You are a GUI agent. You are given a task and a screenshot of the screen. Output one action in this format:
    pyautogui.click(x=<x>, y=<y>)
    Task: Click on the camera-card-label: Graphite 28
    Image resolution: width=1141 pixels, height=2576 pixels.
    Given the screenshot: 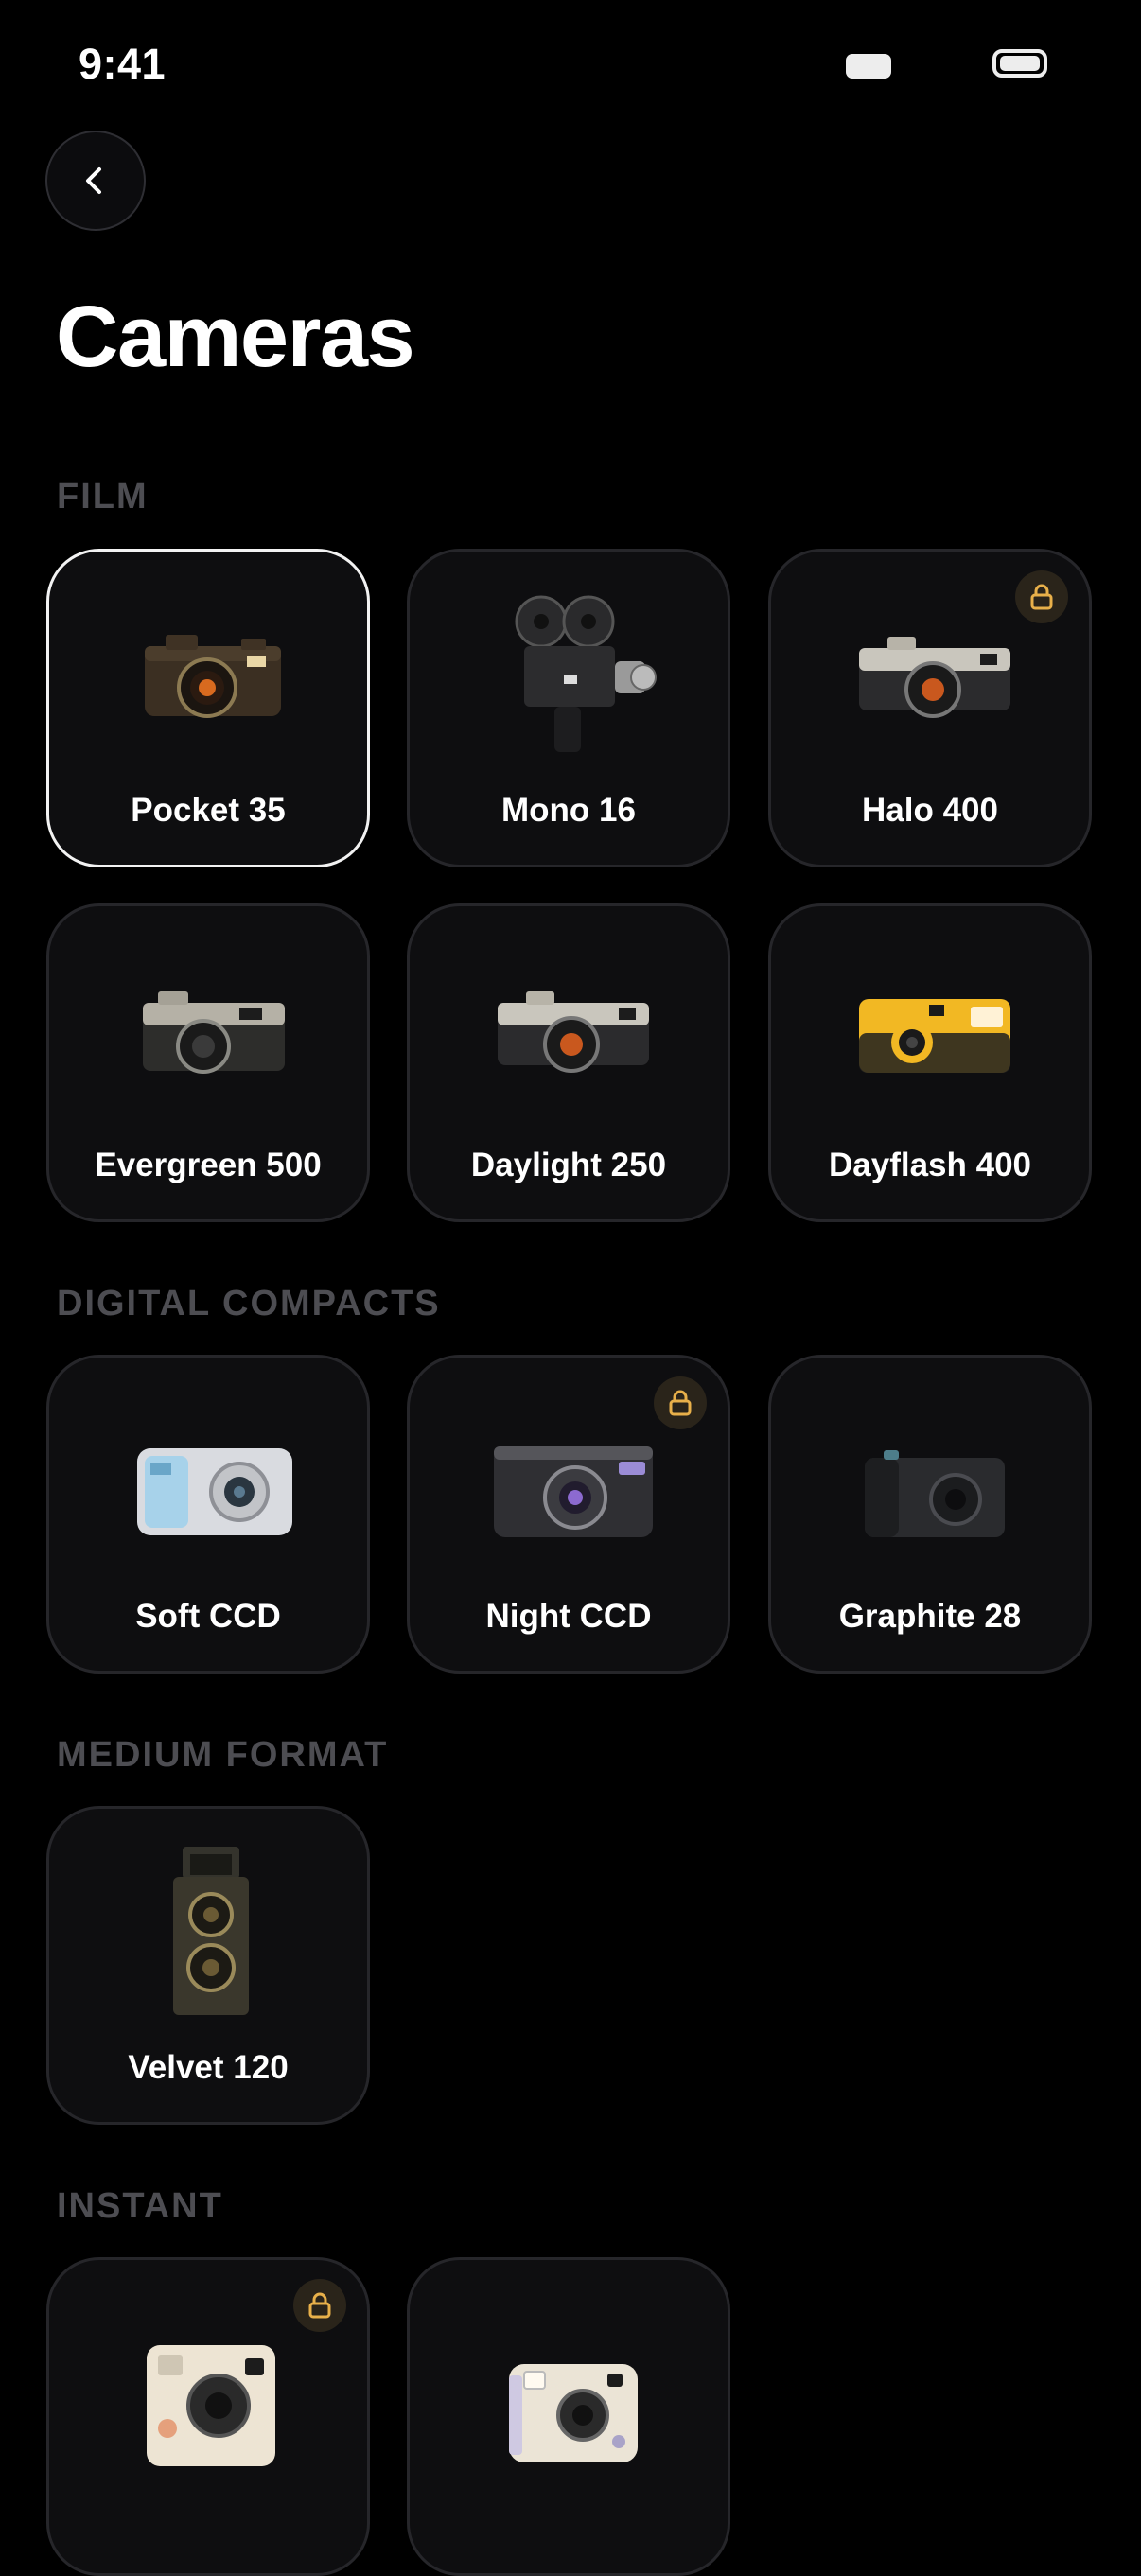 What is the action you would take?
    pyautogui.click(x=930, y=1617)
    